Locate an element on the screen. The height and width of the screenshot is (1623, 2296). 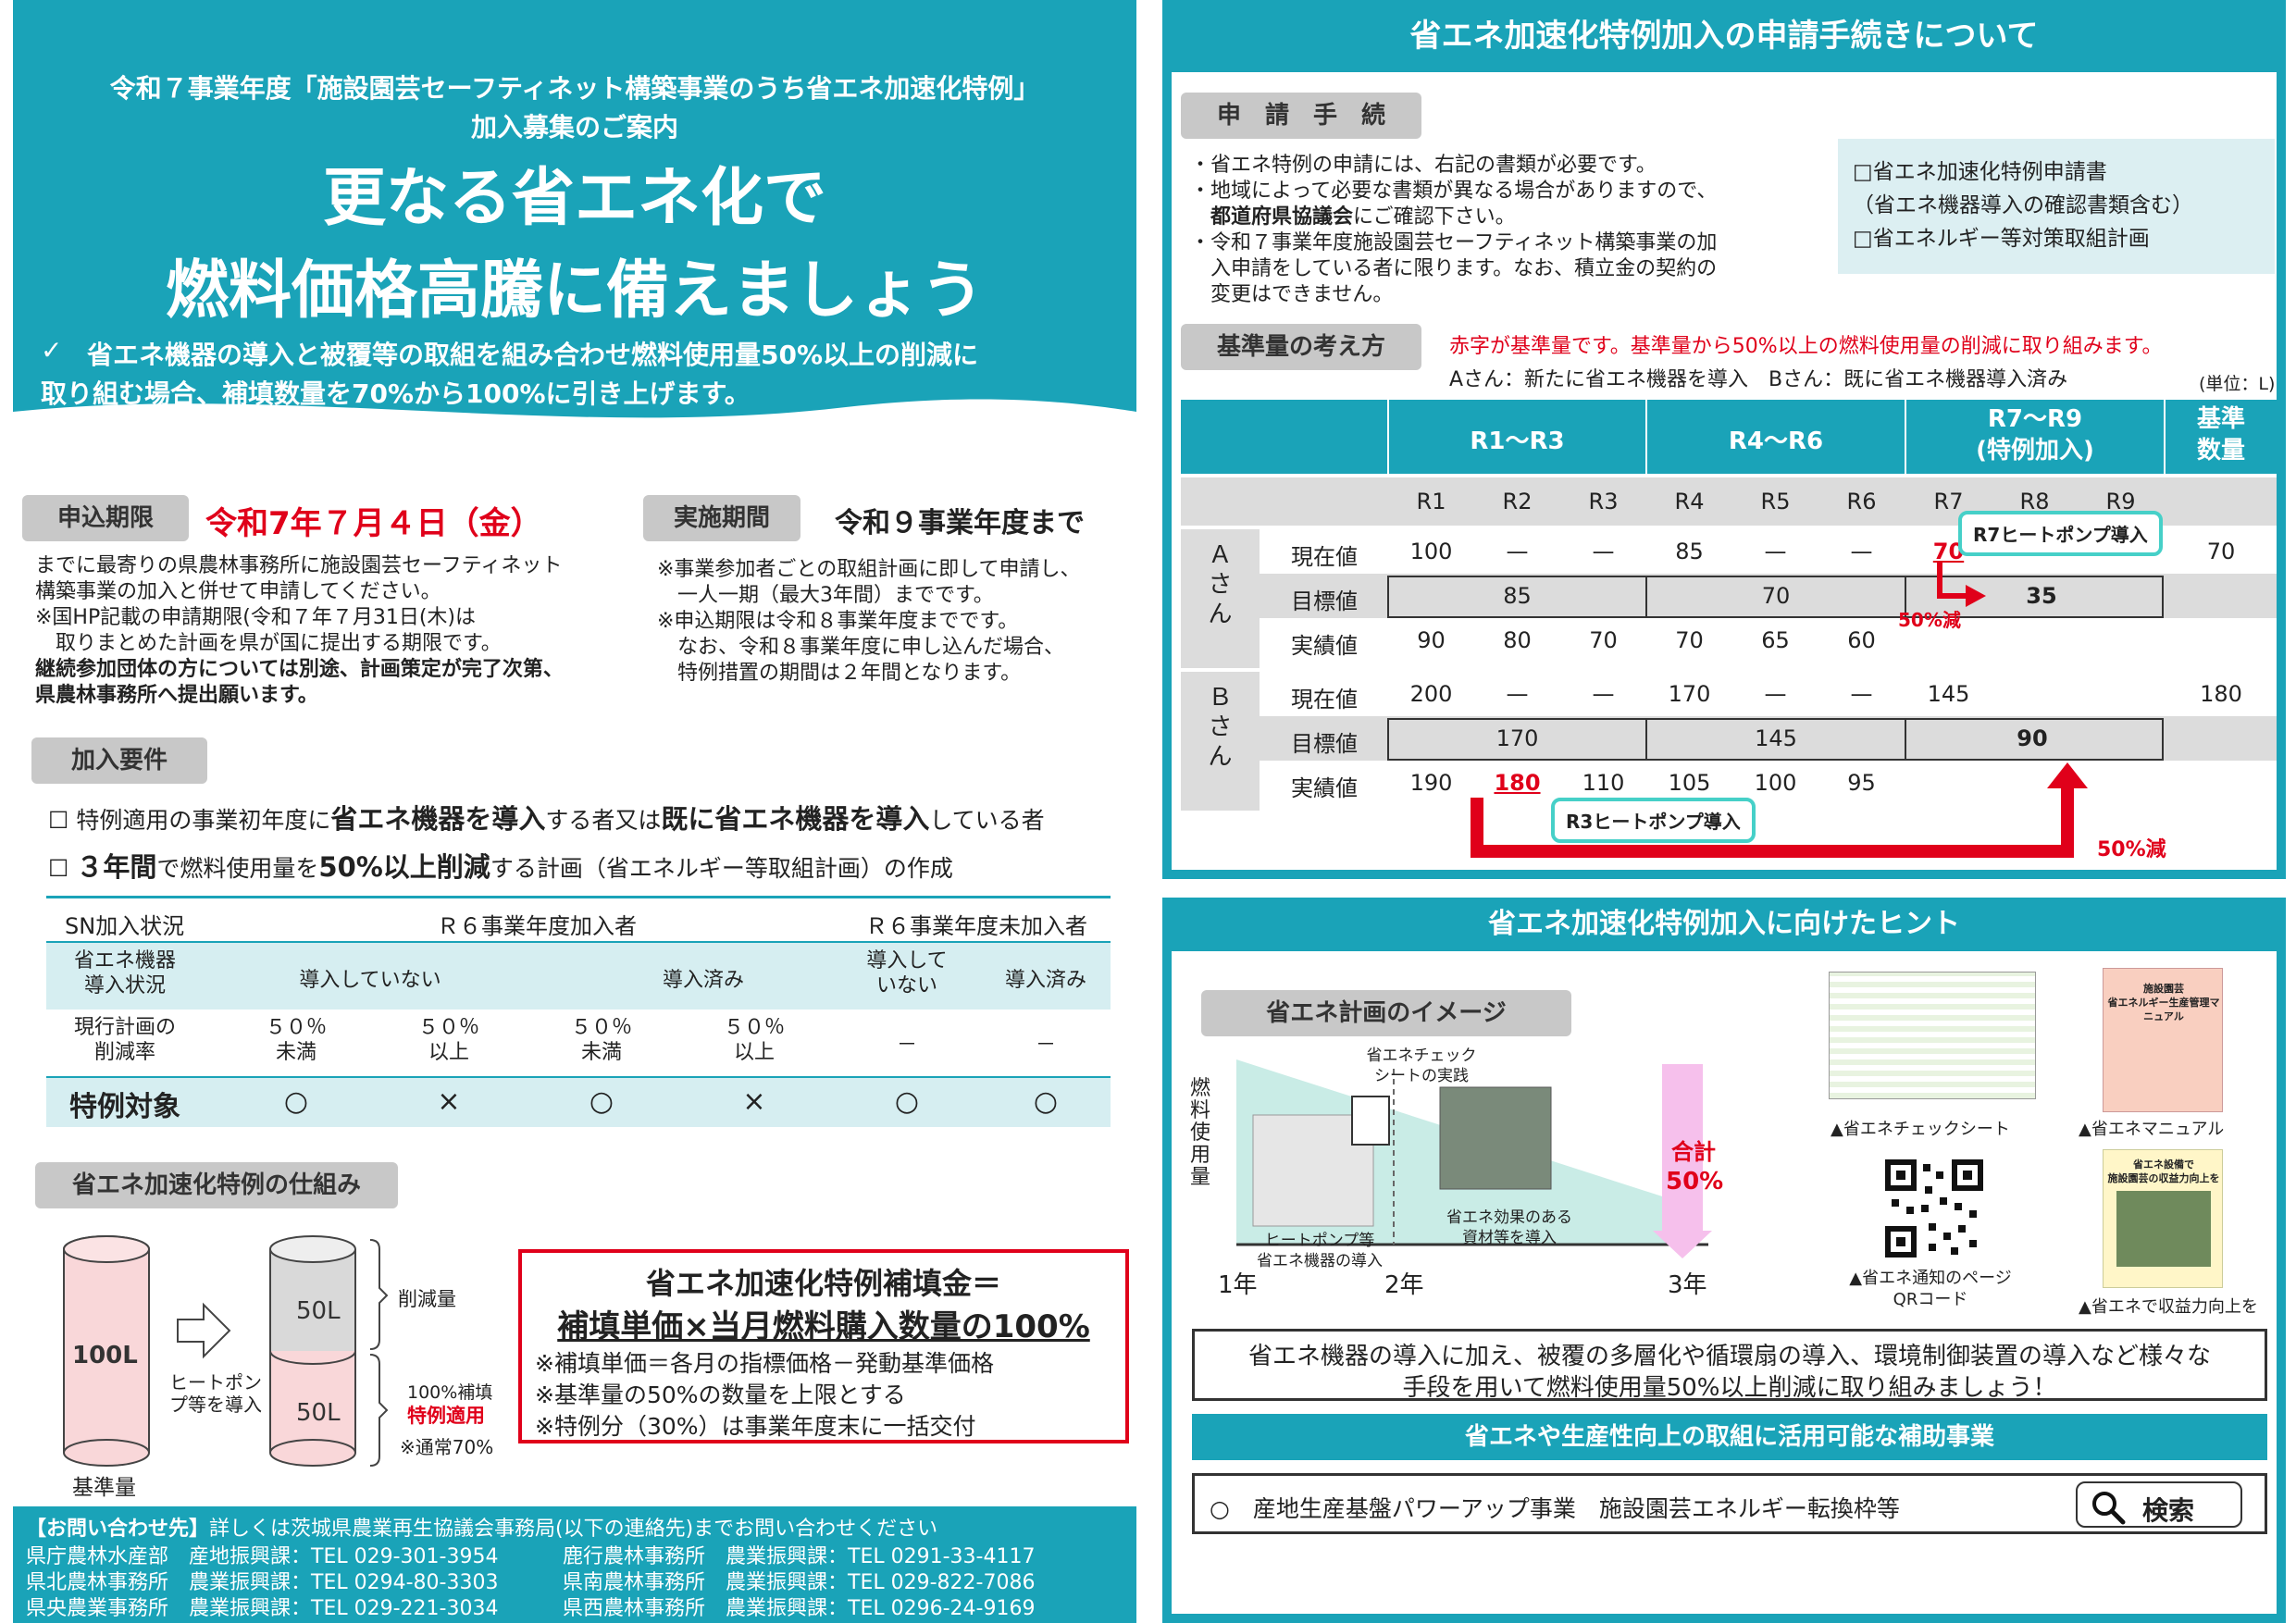
sn-target-5: ○ is located at coordinates (907, 1101).